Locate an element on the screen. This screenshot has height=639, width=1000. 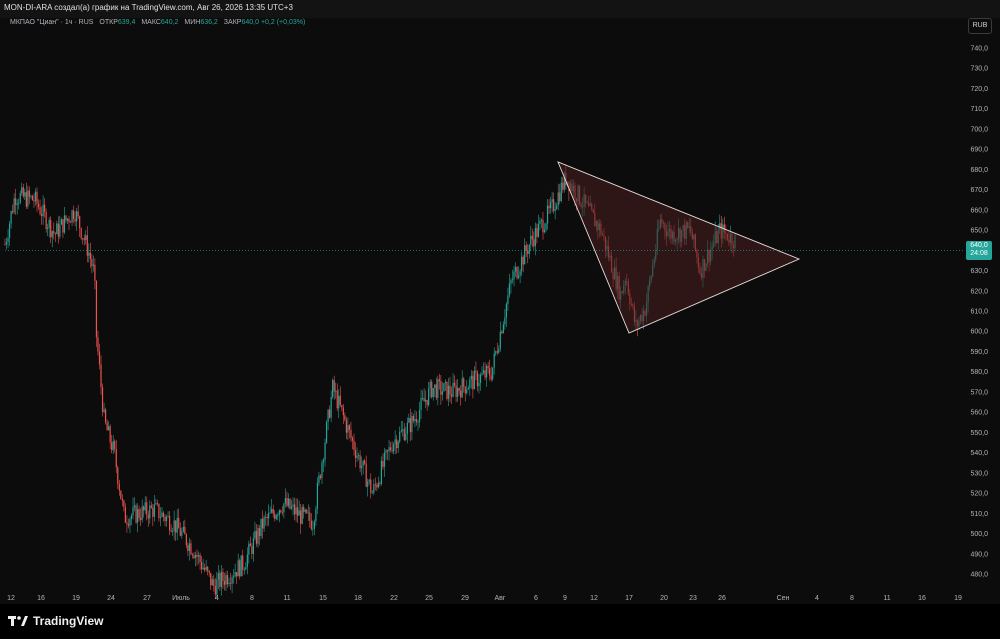
x-tick-label: 29 is located at coordinates (465, 598).